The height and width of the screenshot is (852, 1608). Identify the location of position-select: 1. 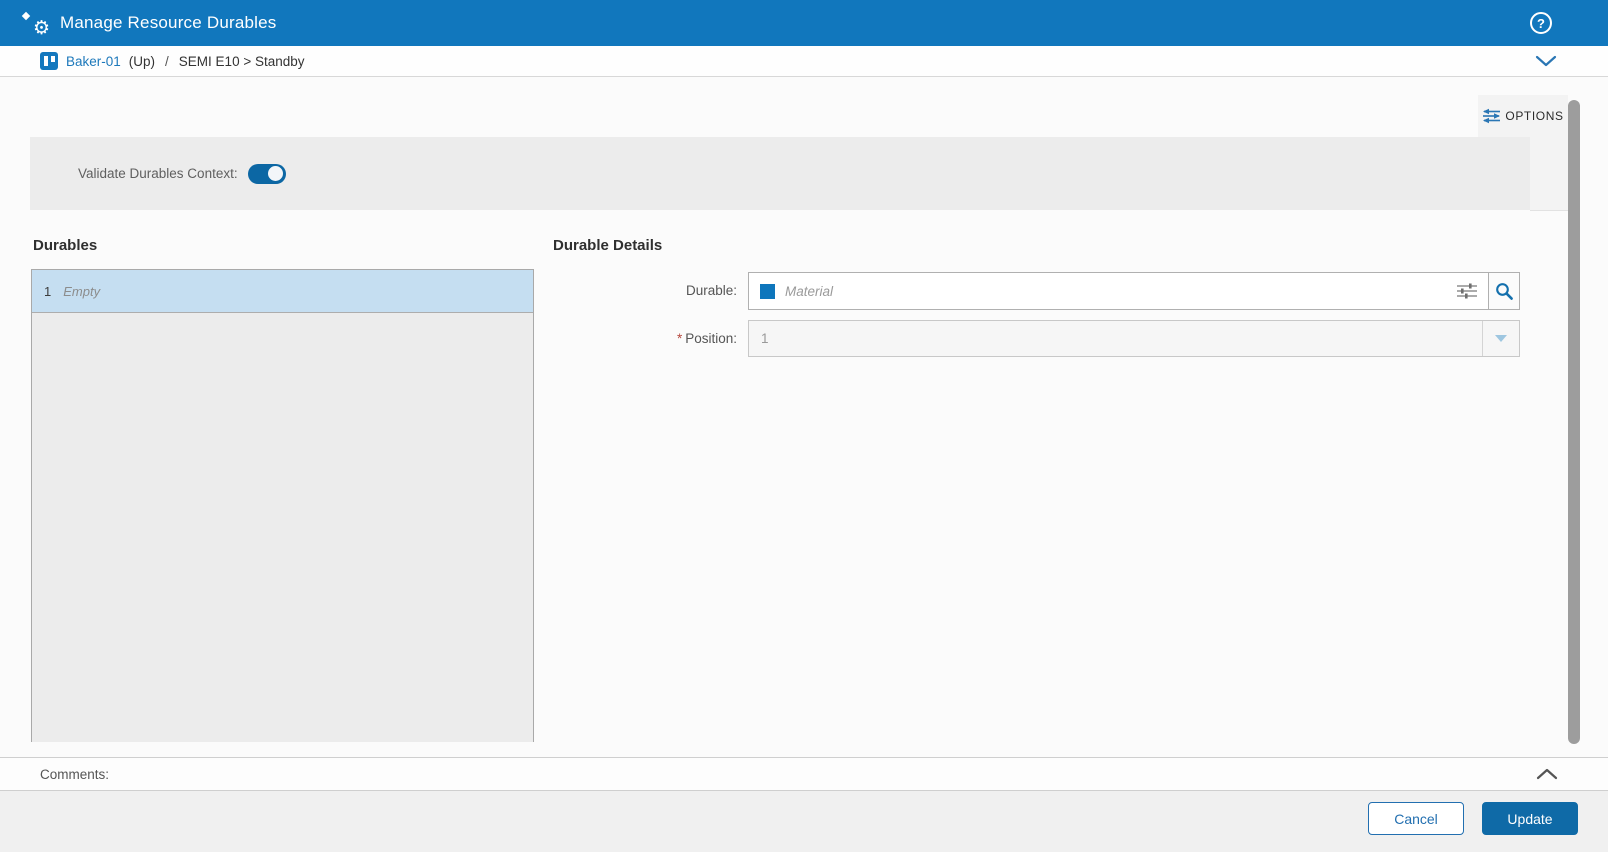
(1134, 338).